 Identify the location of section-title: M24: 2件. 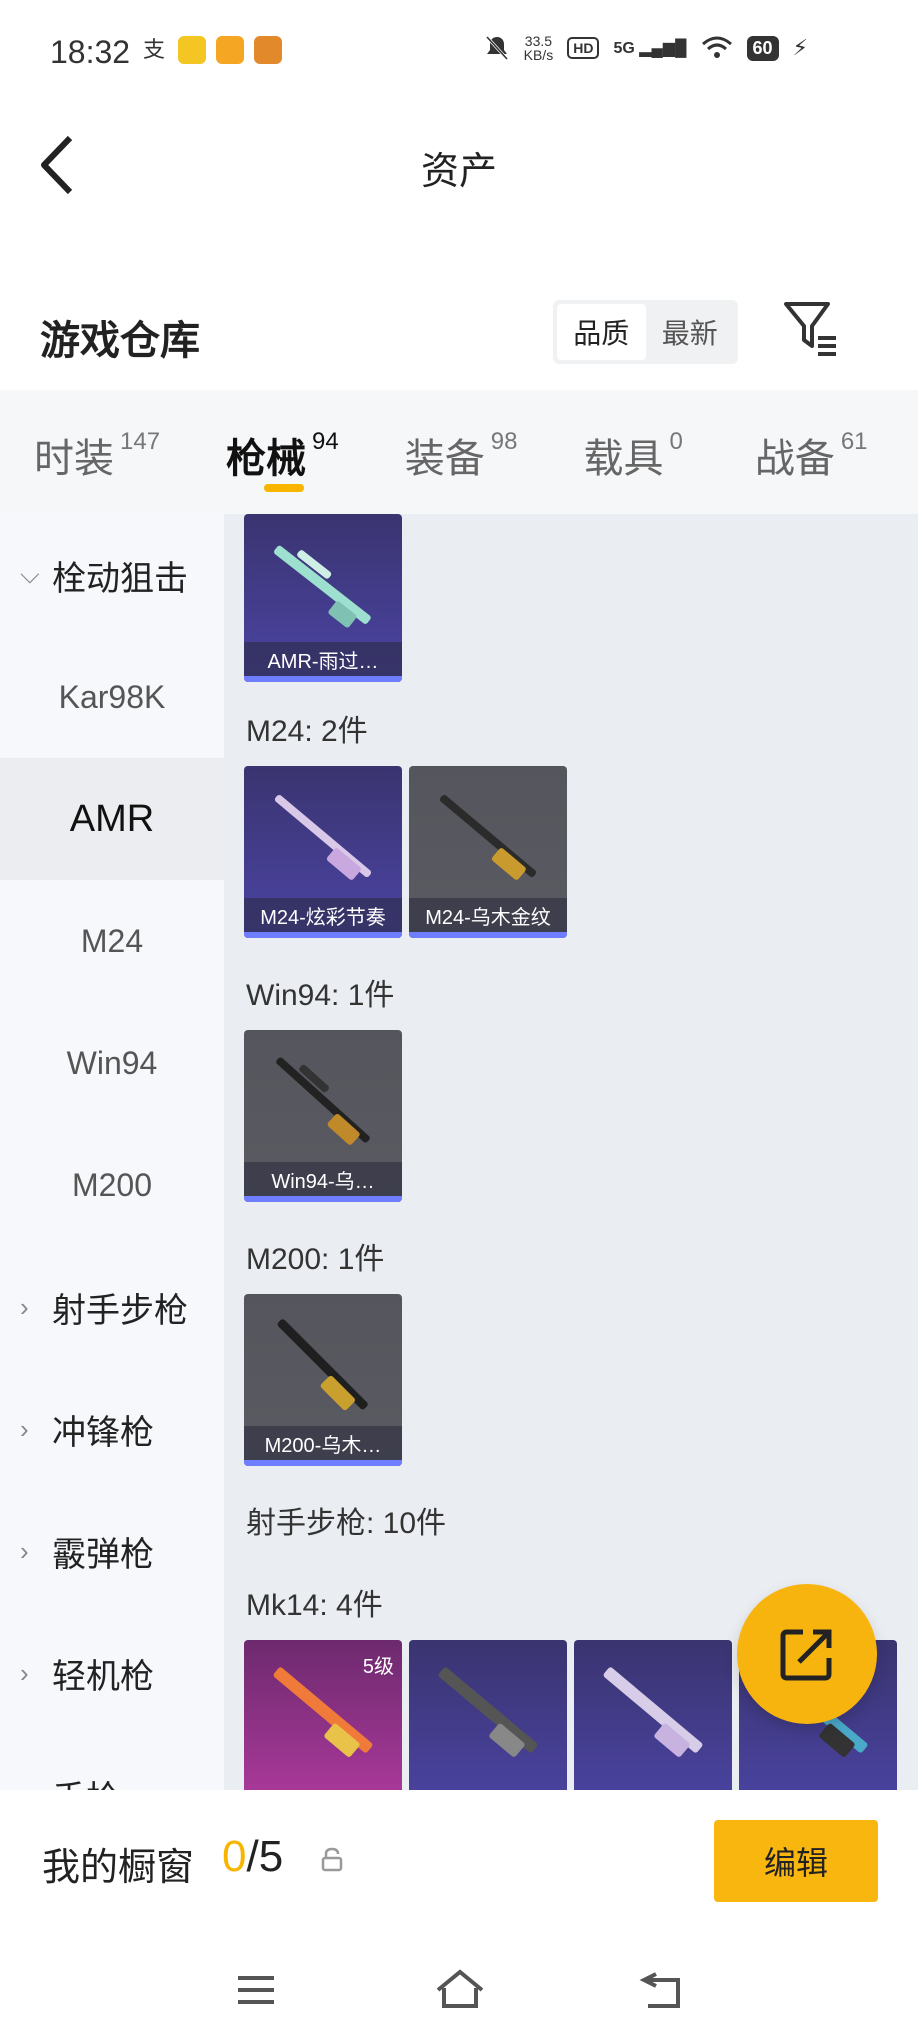
(307, 731).